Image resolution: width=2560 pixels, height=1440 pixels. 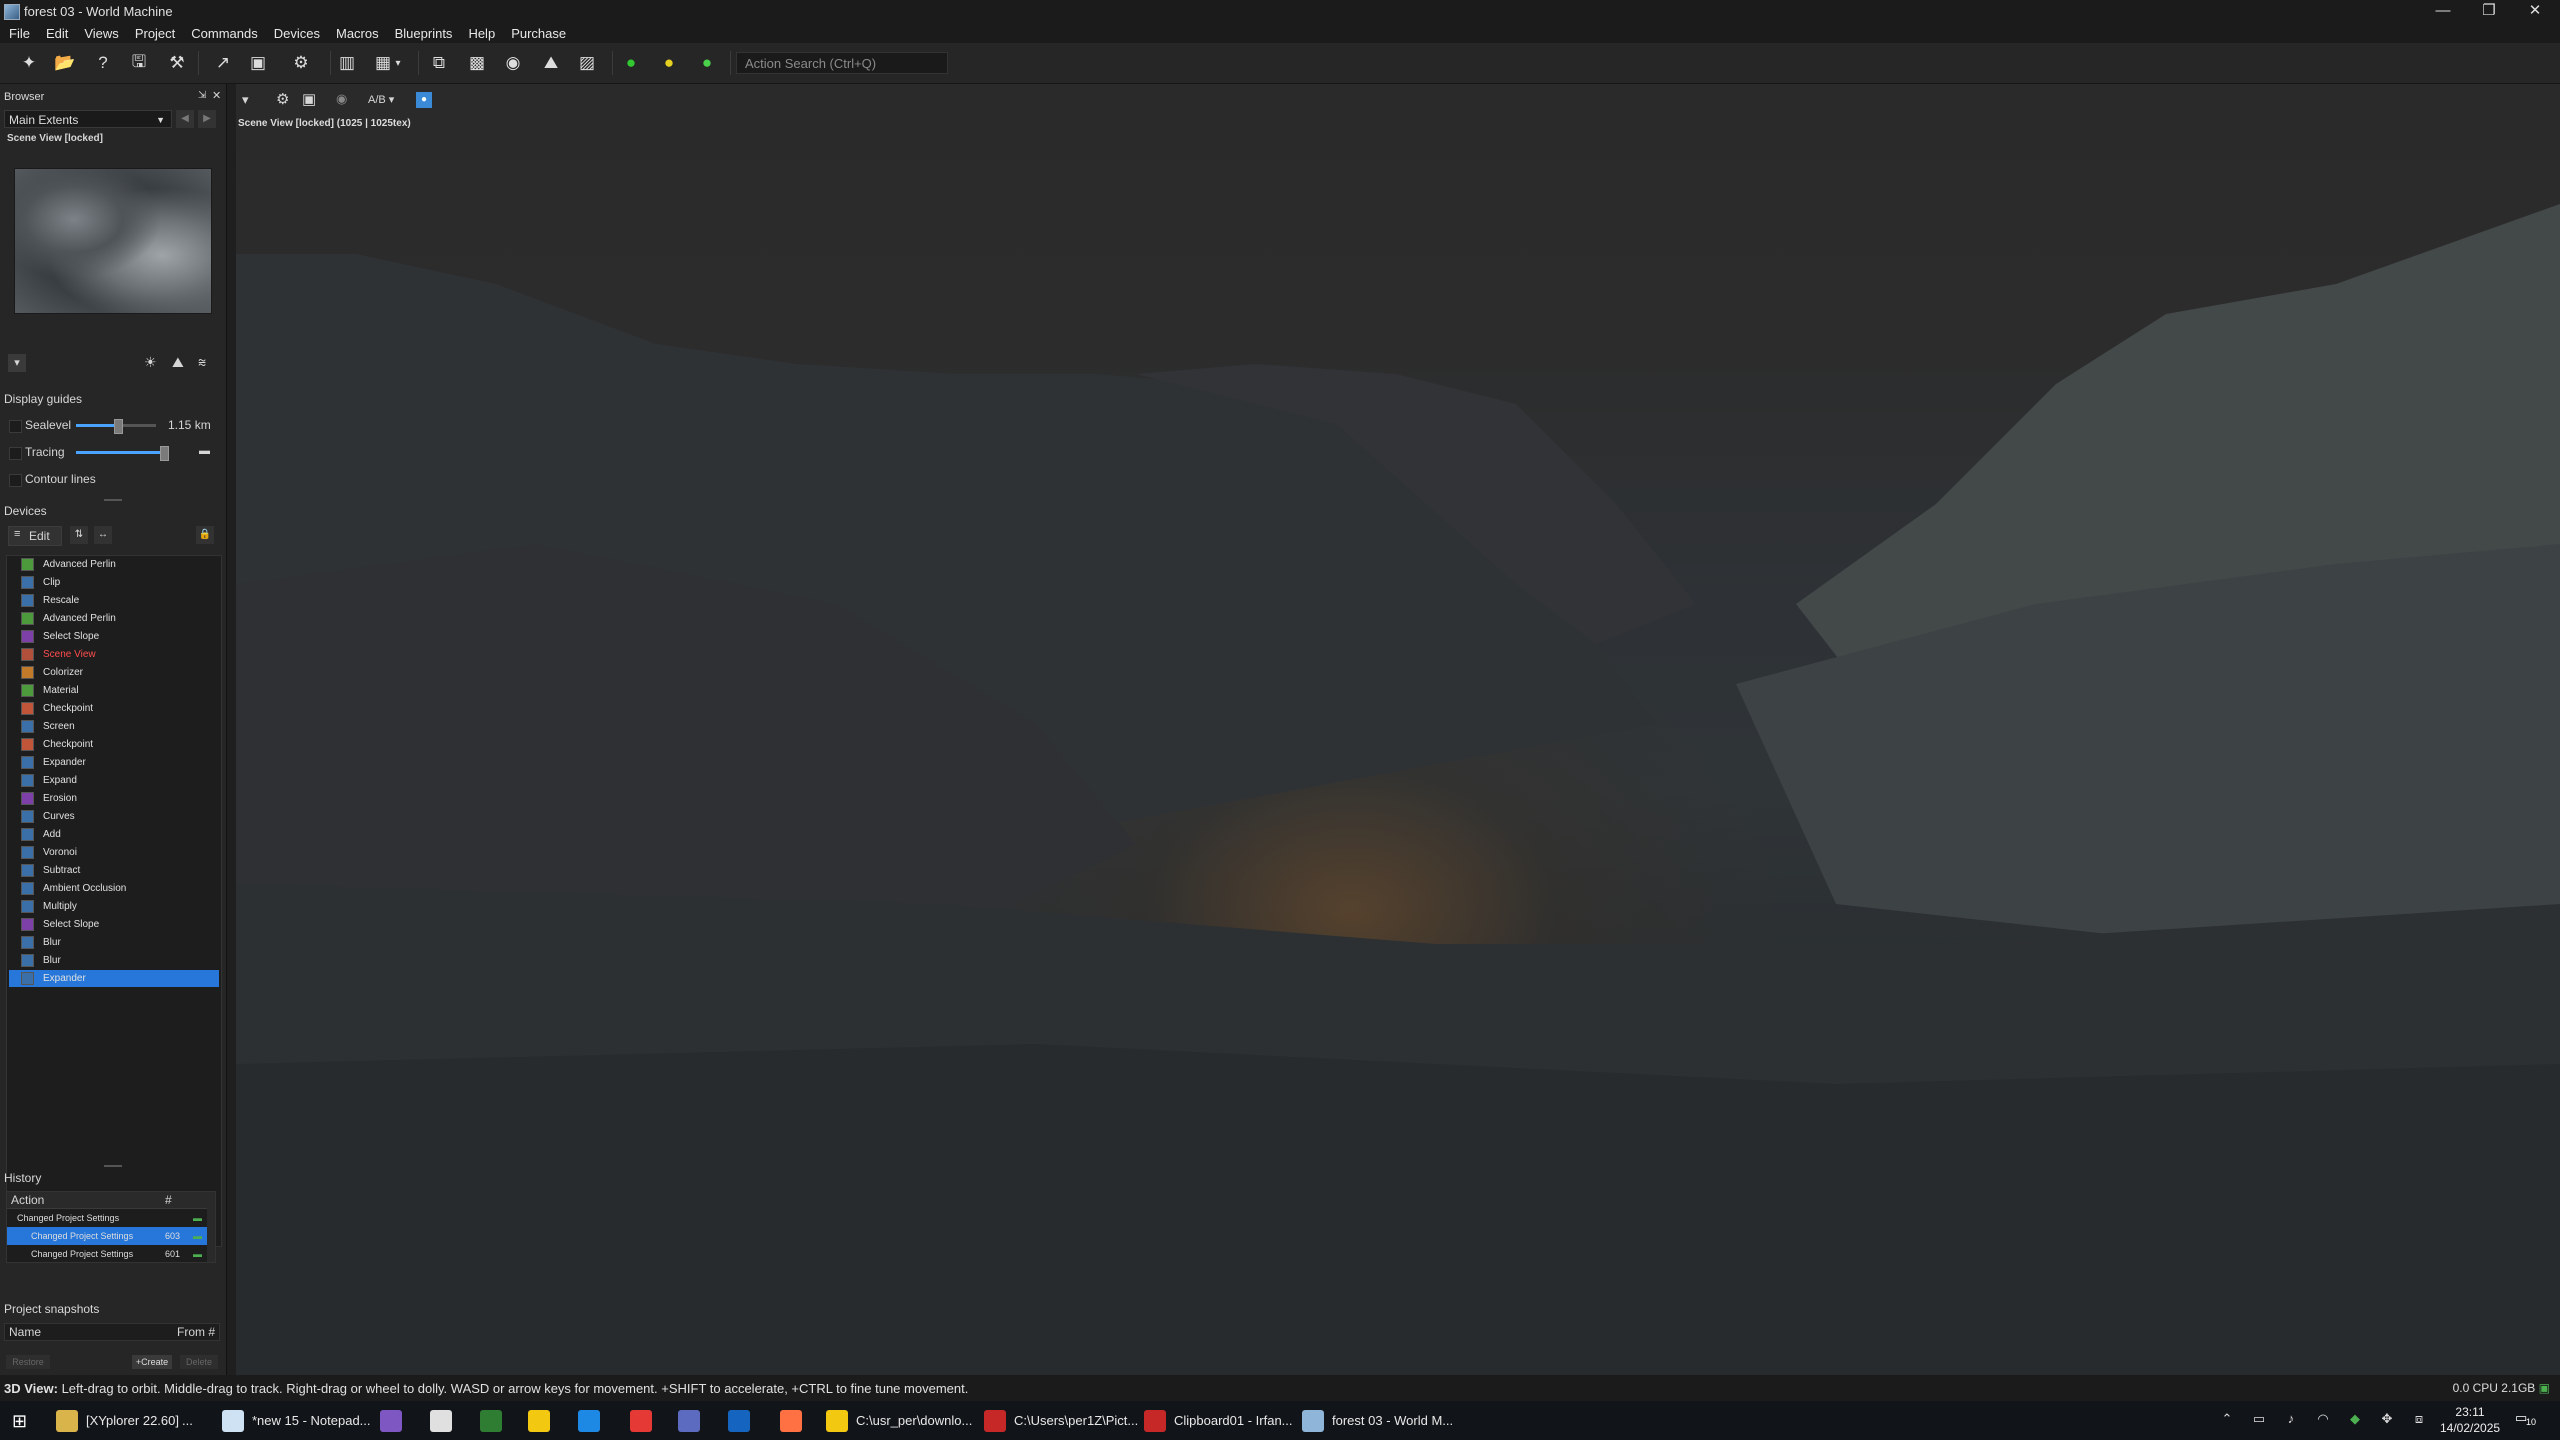 What do you see at coordinates (177, 63) in the screenshot?
I see `build-icon: ⚒` at bounding box center [177, 63].